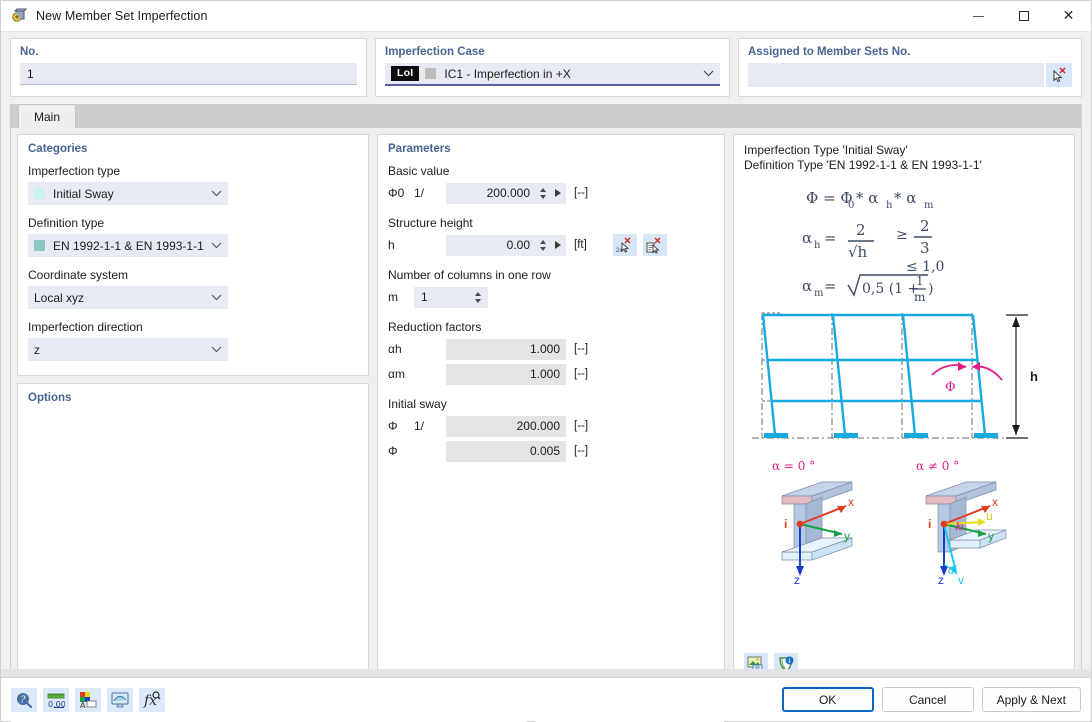 This screenshot has width=1092, height=722. I want to click on imperfection-type-select: Initial Sway, so click(128, 193).